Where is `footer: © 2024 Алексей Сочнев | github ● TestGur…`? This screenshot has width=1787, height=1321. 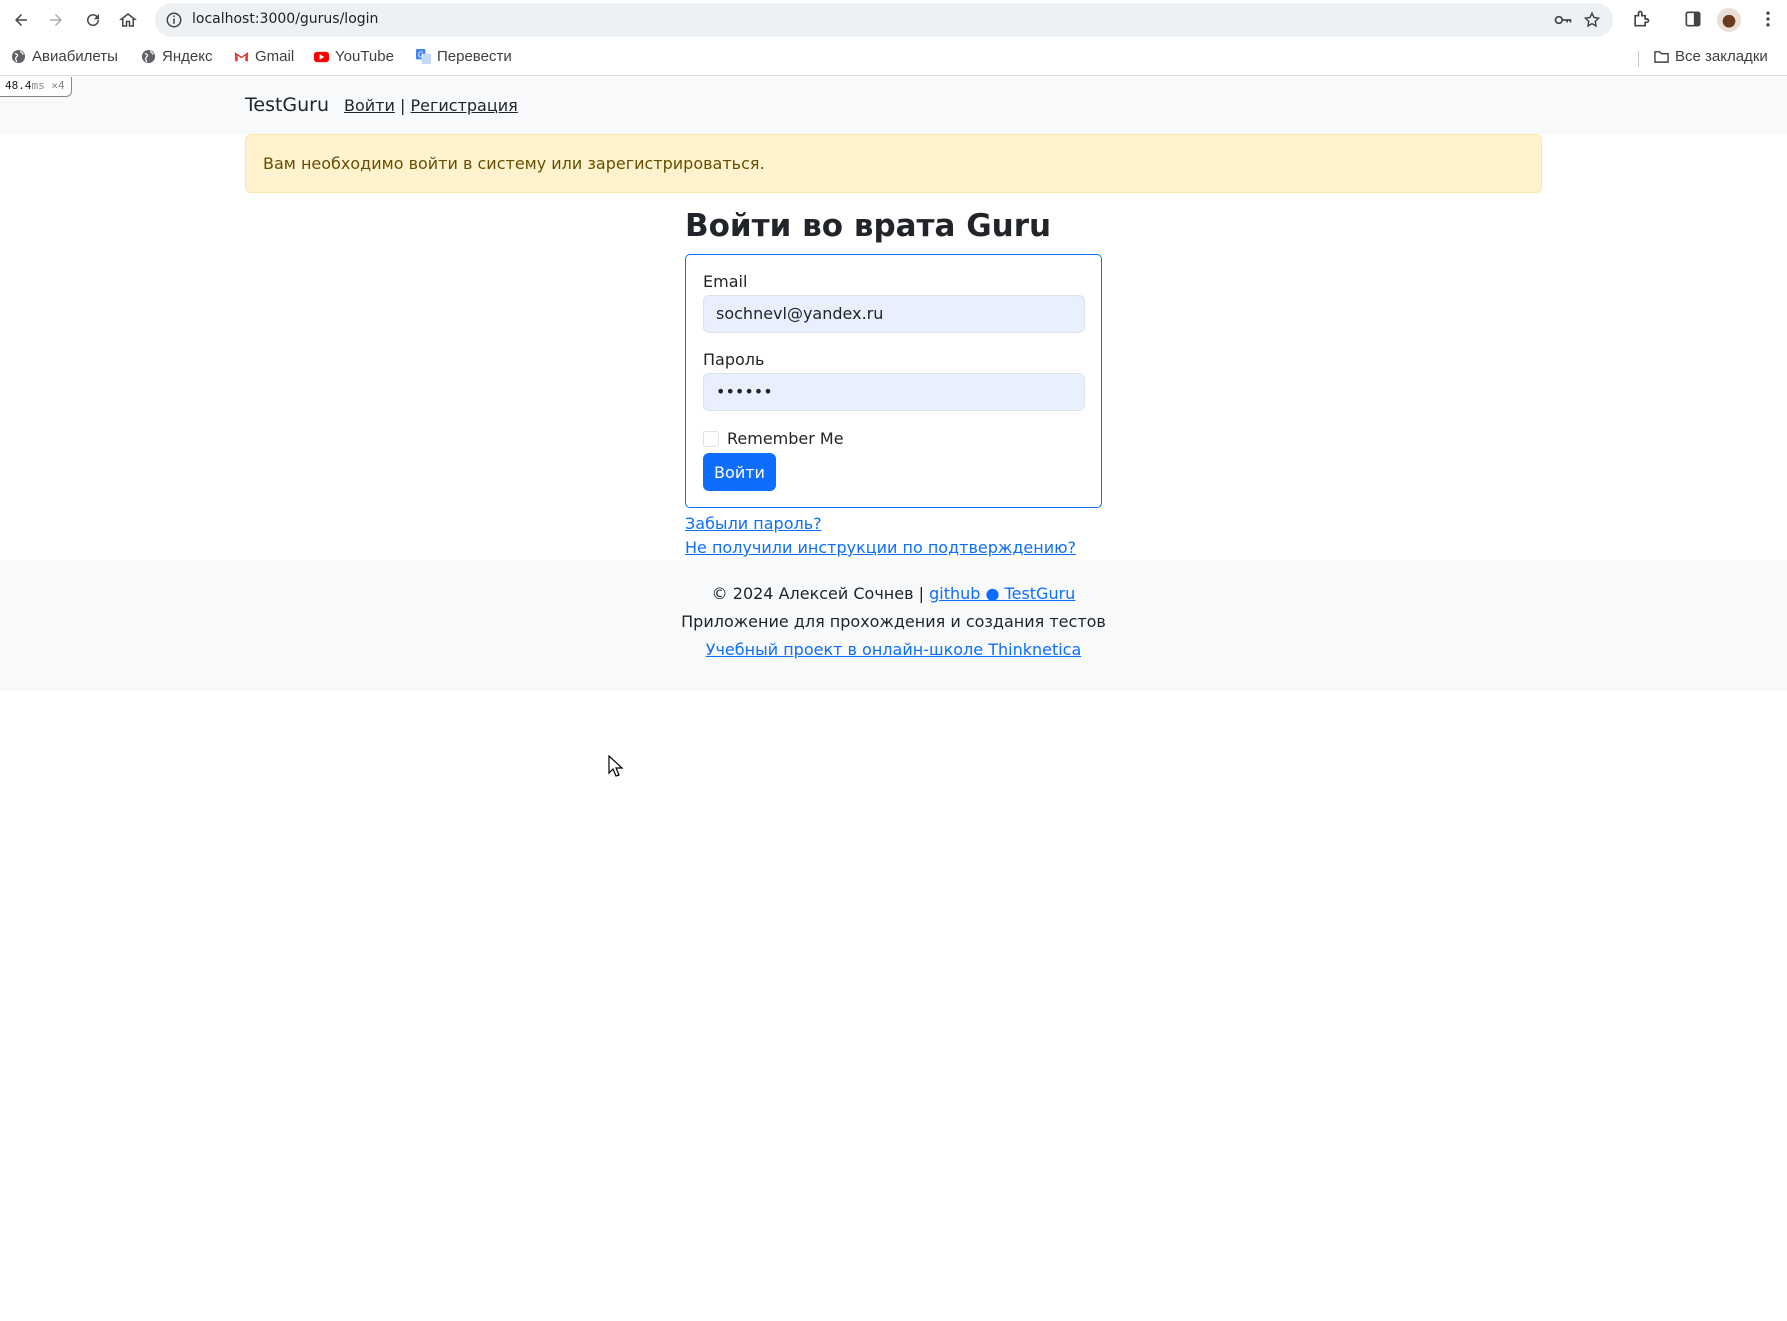
footer: © 2024 Алексей Сочнев | github ● TestGur… is located at coordinates (893, 625).